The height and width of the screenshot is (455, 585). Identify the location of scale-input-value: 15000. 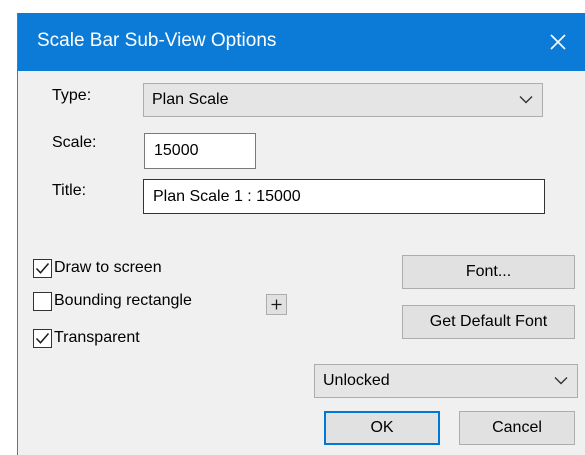
(176, 150).